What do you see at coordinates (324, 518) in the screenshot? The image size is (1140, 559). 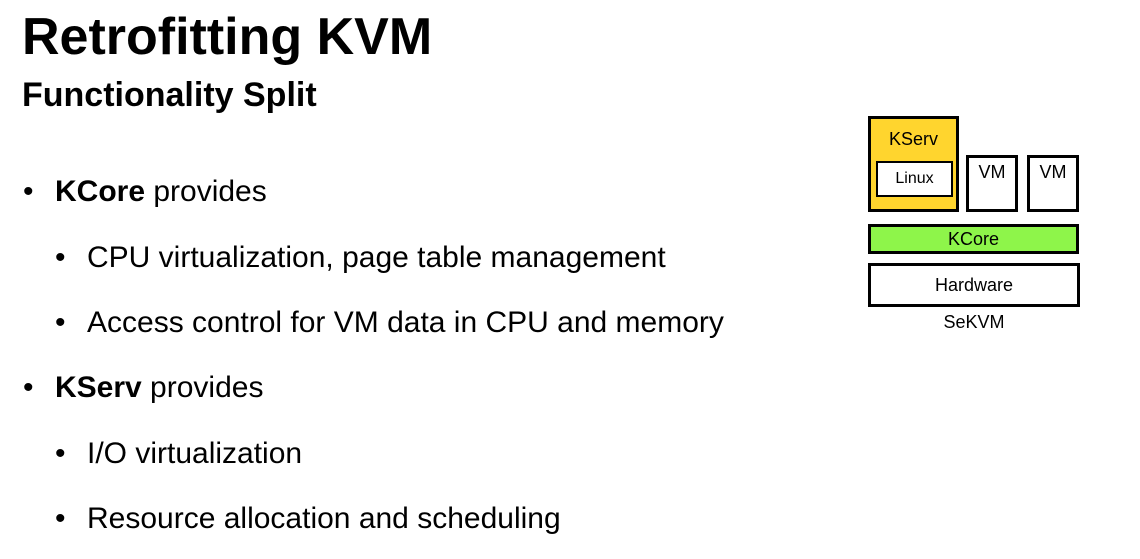 I see `bullet-text: Resource allocation and scheduling` at bounding box center [324, 518].